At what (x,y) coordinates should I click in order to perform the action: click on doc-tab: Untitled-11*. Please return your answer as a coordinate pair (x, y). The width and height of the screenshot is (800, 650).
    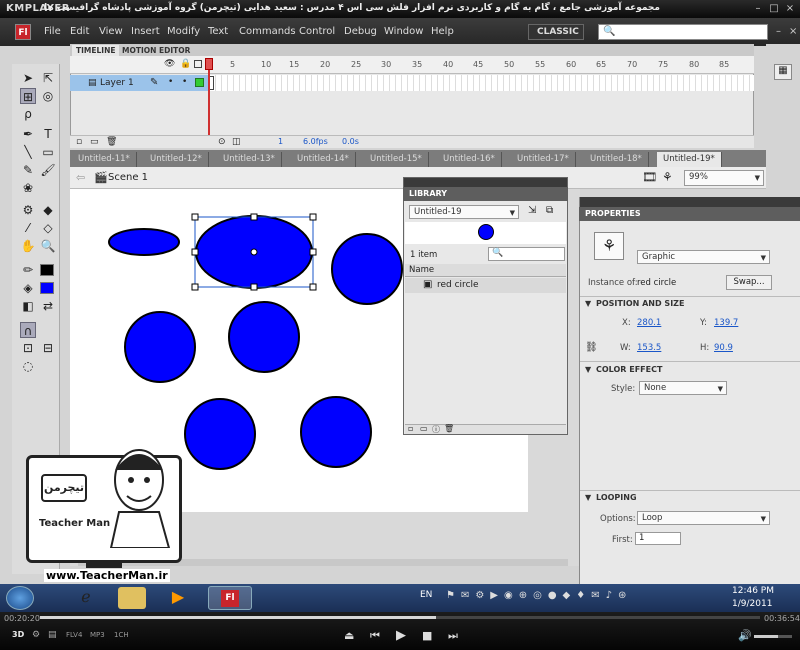
    Looking at the image, I should click on (104, 159).